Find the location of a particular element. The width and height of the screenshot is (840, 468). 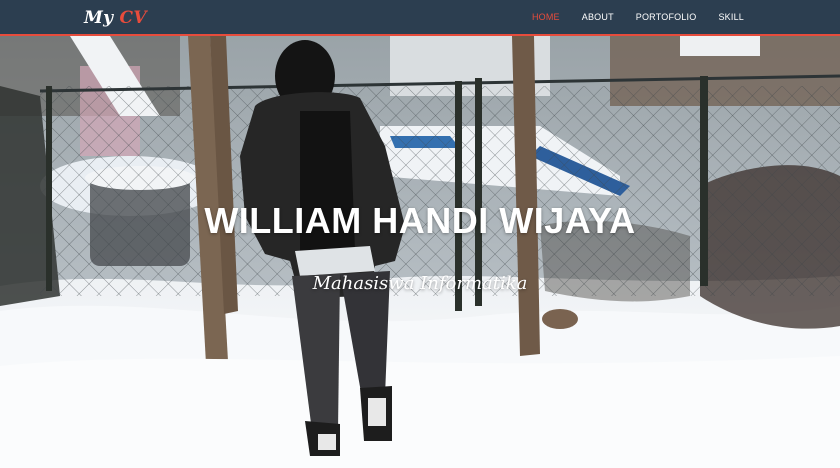

brand-text: My is located at coordinates (102, 18).